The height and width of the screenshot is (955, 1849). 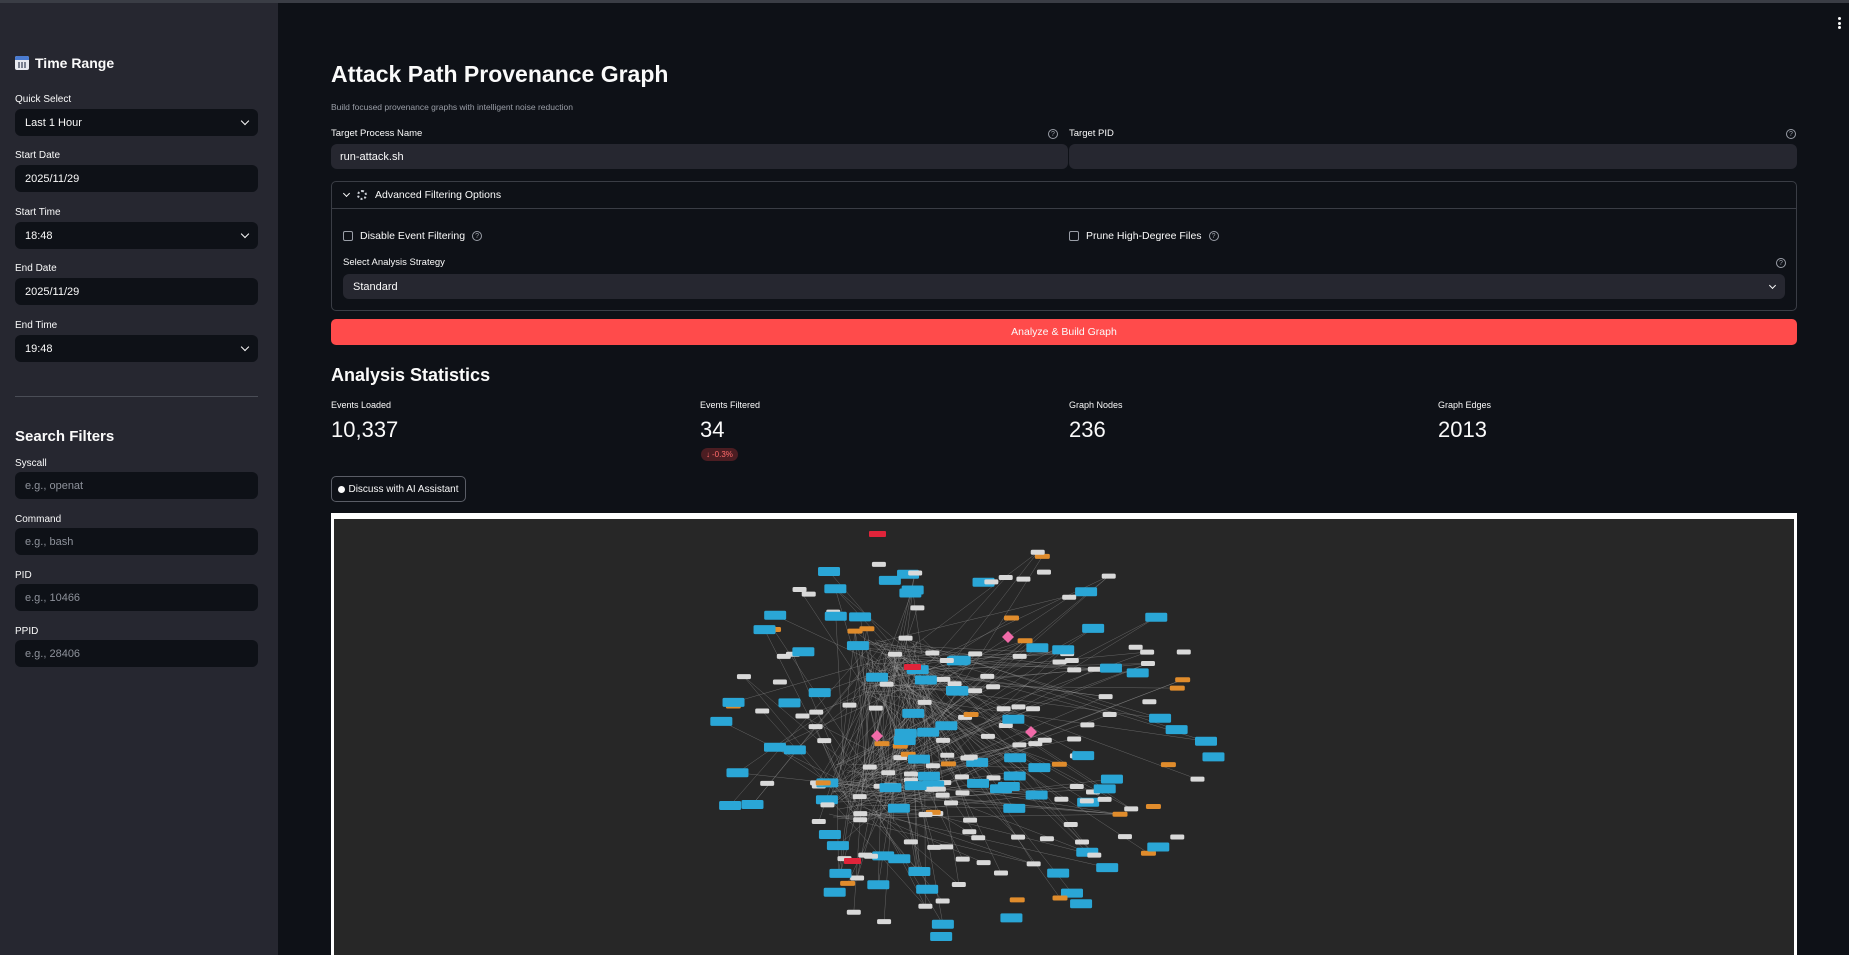 I want to click on ppid-input, so click(x=136, y=653).